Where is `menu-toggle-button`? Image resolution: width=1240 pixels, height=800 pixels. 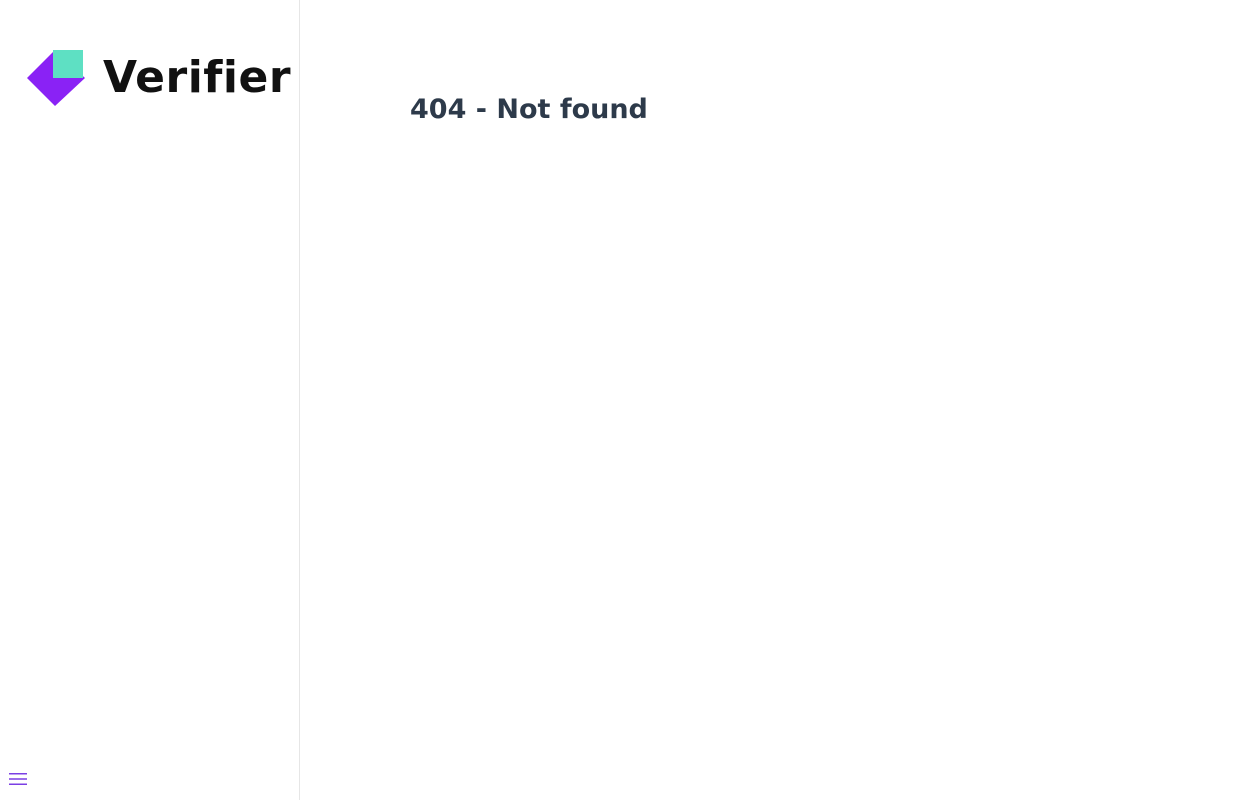
menu-toggle-button is located at coordinates (18, 779).